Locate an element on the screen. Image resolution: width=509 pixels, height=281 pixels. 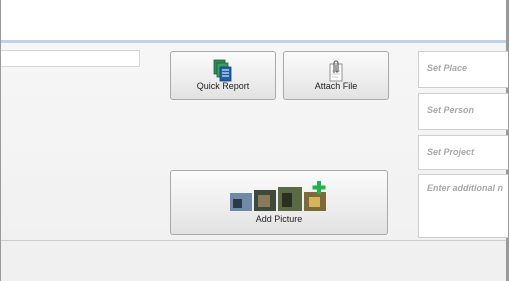
add-picture-button: Add Picture is located at coordinates (279, 202).